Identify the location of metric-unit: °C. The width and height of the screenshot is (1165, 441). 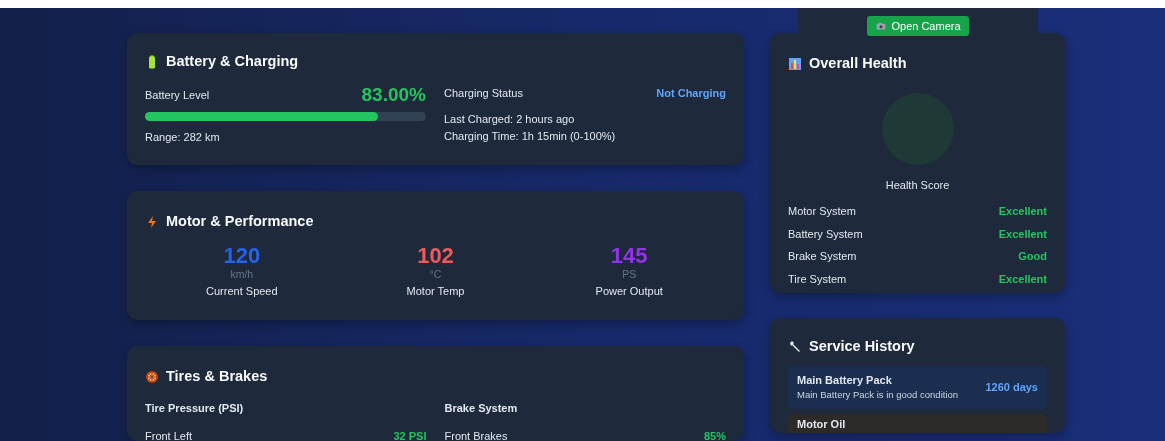
(435, 274).